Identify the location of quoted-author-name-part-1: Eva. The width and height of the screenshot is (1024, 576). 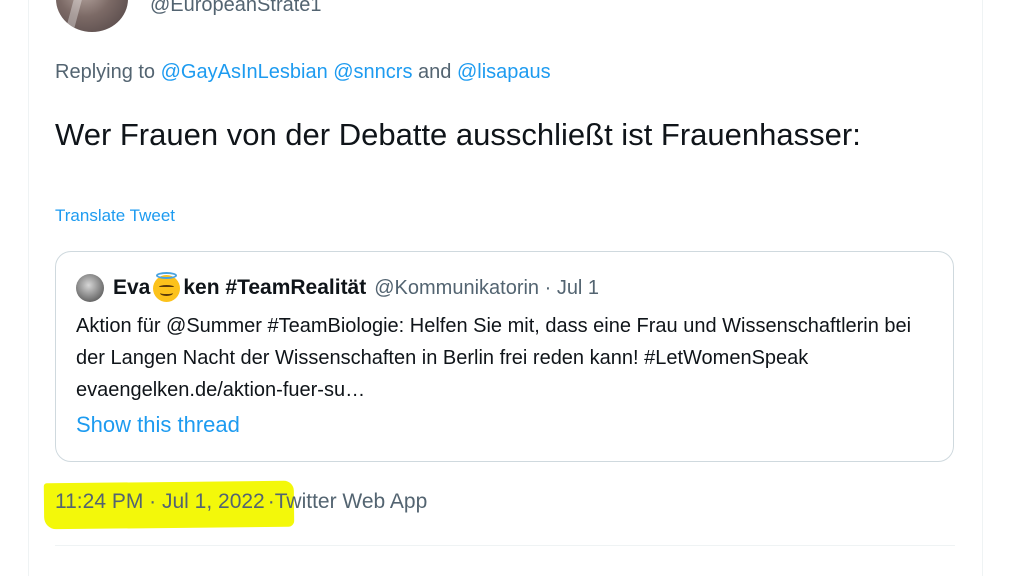
(132, 287).